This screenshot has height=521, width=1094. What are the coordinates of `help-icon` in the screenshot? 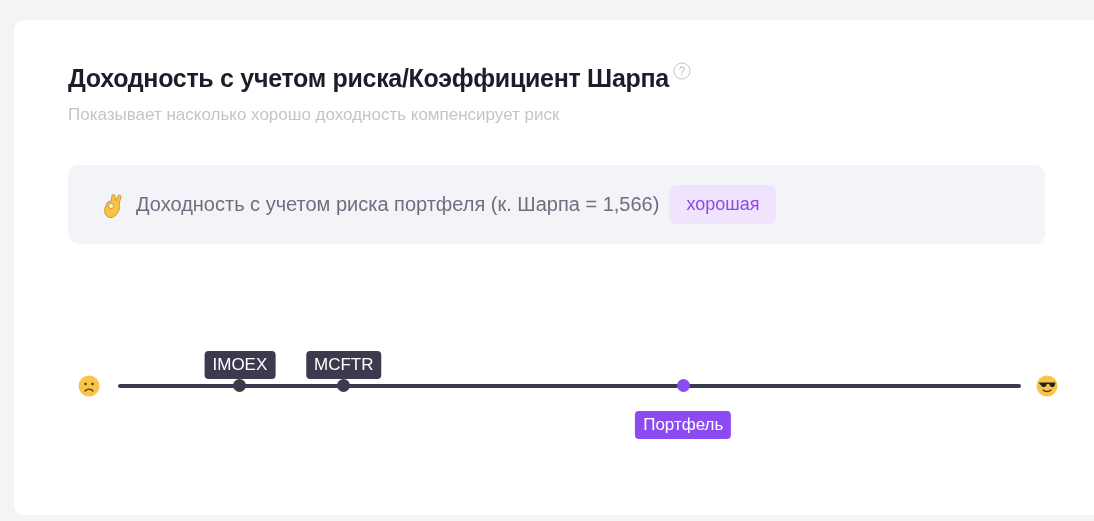 It's located at (681, 71).